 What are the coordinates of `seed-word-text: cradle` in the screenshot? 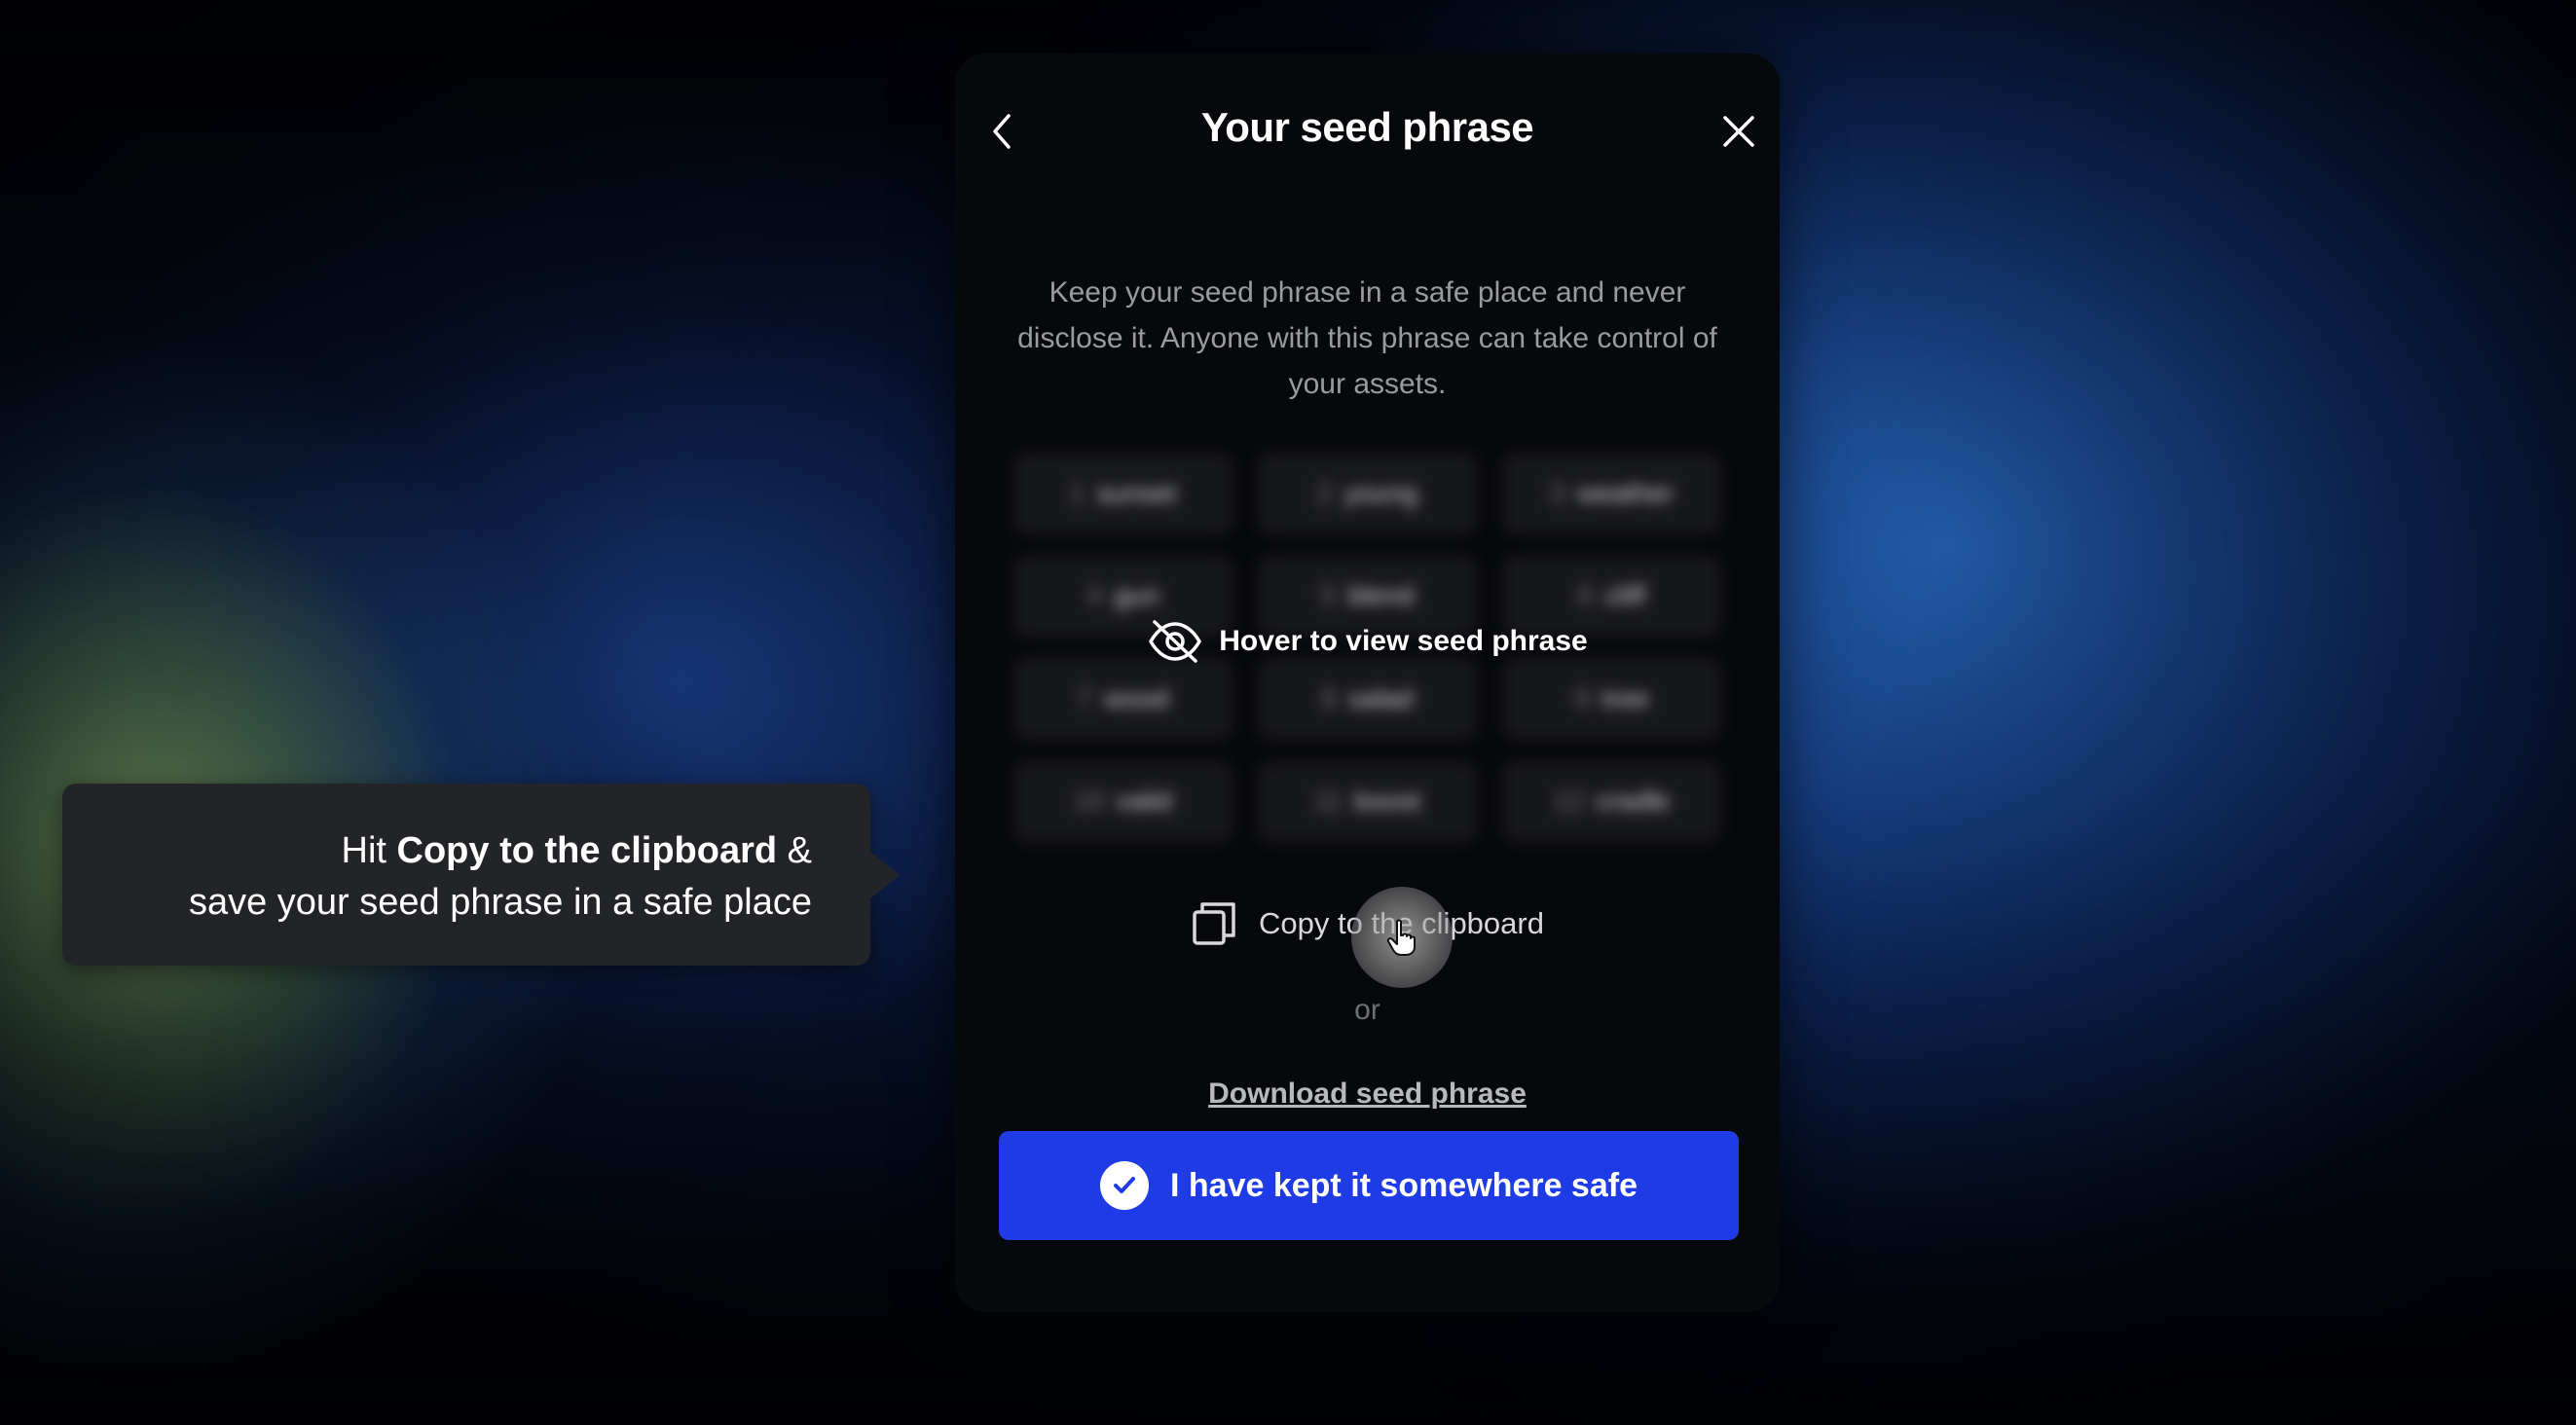 It's located at (1633, 801).